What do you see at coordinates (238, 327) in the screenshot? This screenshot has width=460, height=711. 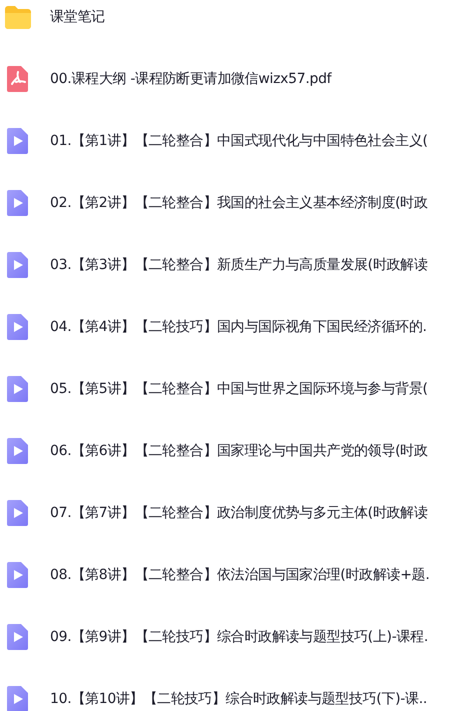 I see `file-name: 04.【第4讲】【二轮技巧】国内与国际视角下国民经济循环的.` at bounding box center [238, 327].